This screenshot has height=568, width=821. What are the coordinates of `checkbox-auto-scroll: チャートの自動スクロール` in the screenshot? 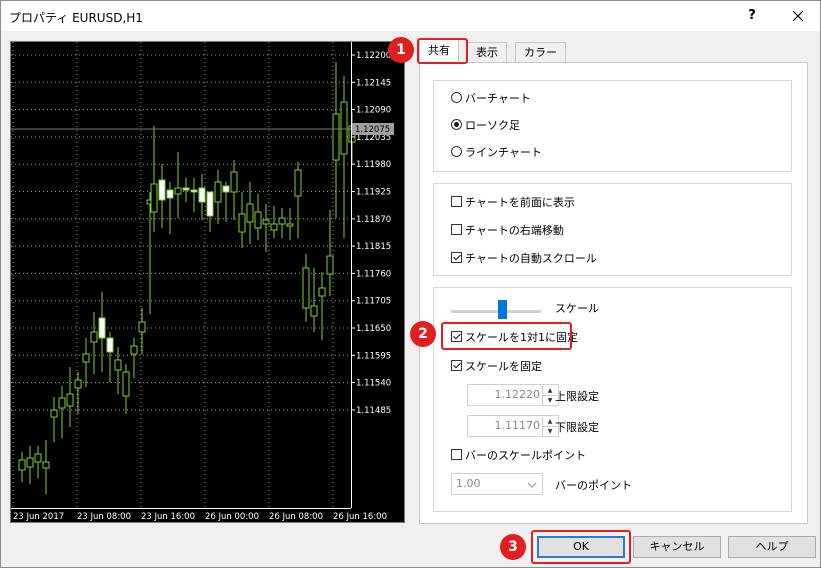 It's located at (524, 259).